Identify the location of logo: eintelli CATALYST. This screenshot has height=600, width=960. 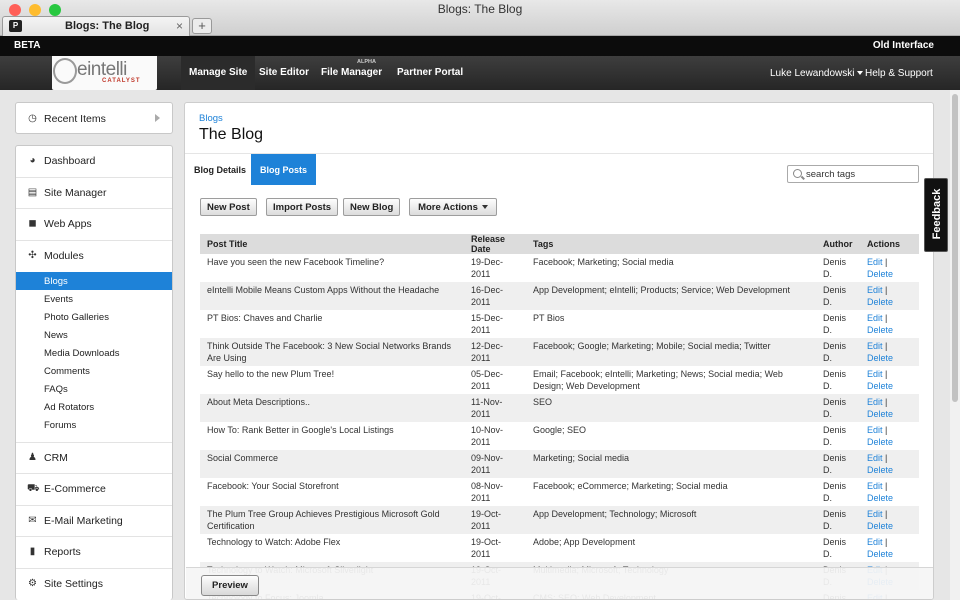
(104, 73).